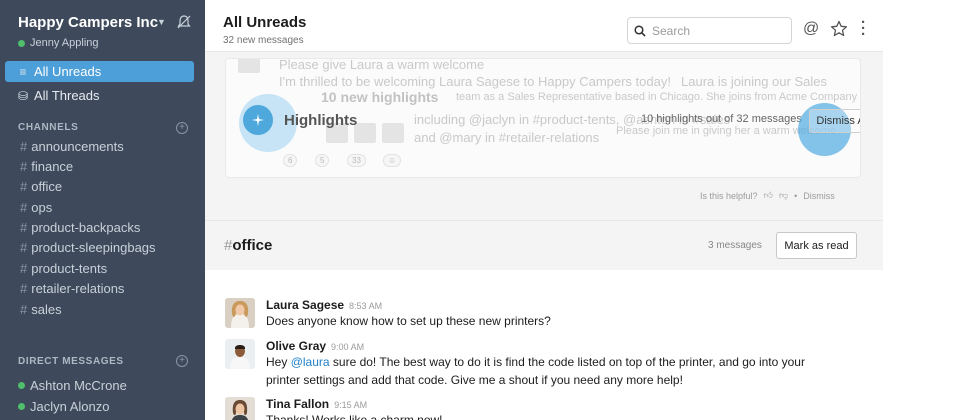 This screenshot has width=960, height=420. Describe the element at coordinates (839, 29) in the screenshot. I see `star-icon` at that location.